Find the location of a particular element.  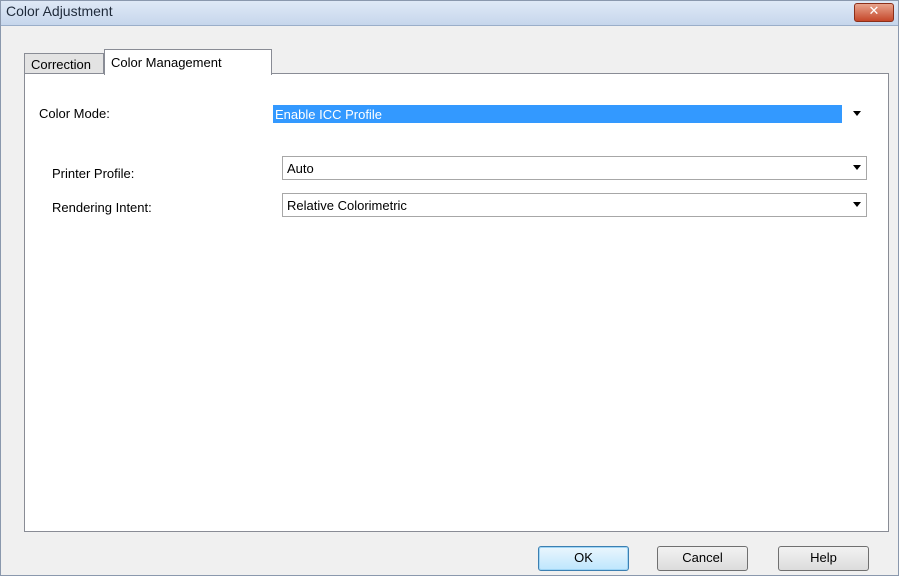

tab-correction: Correction is located at coordinates (64, 63).